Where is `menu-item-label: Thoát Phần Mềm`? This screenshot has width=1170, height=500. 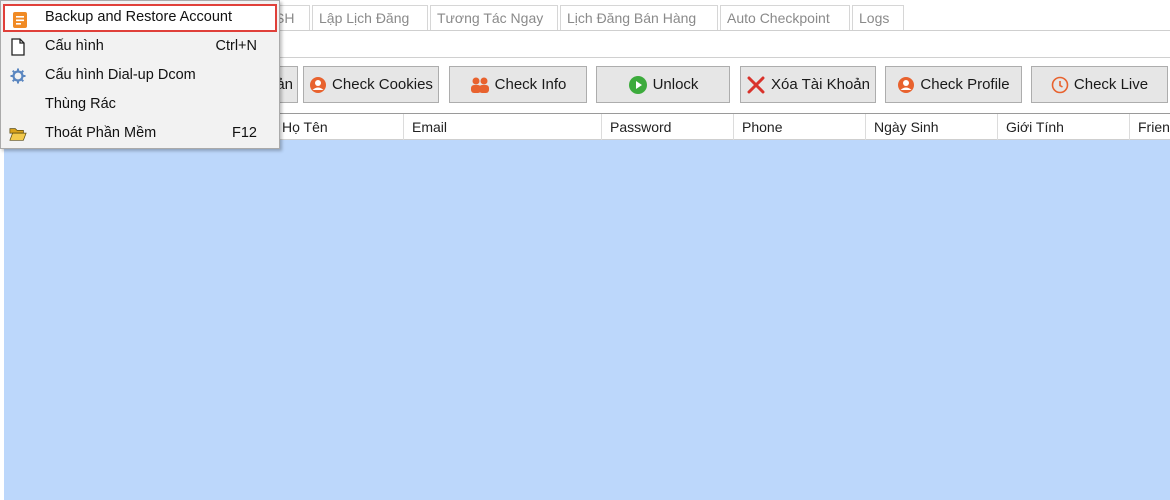 menu-item-label: Thoát Phần Mềm is located at coordinates (101, 133).